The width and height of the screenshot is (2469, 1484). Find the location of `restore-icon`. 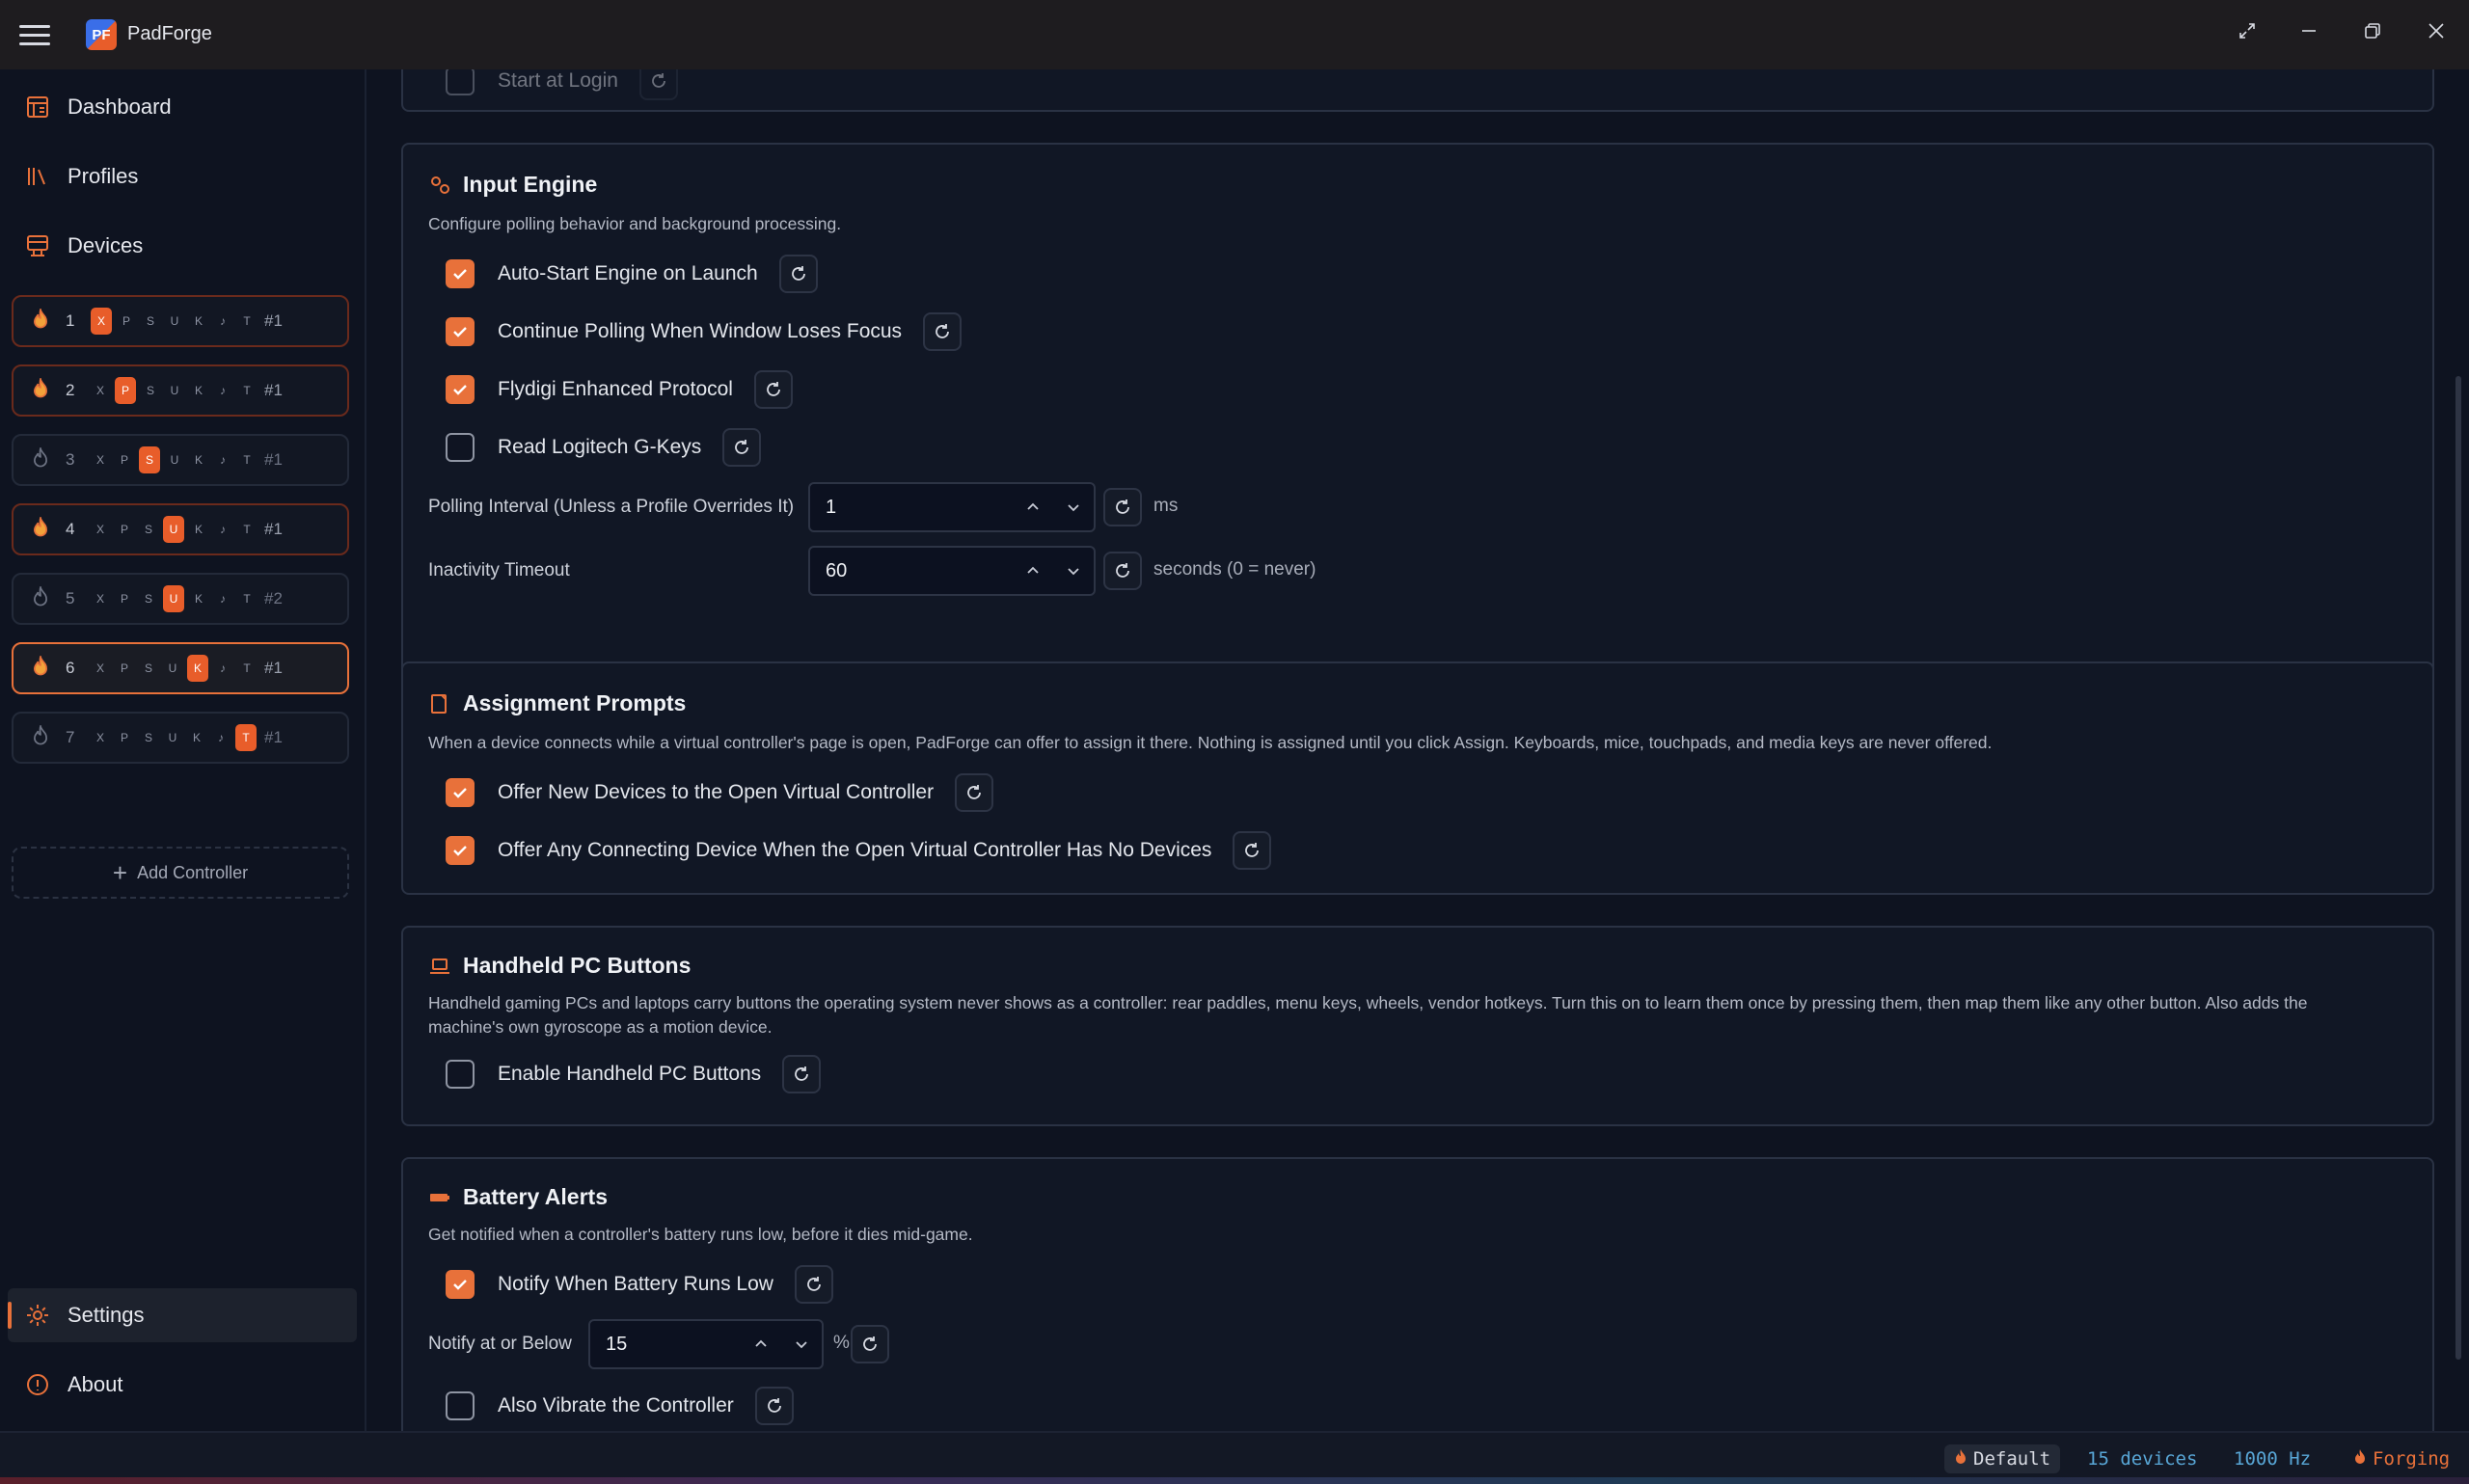

restore-icon is located at coordinates (2372, 31).